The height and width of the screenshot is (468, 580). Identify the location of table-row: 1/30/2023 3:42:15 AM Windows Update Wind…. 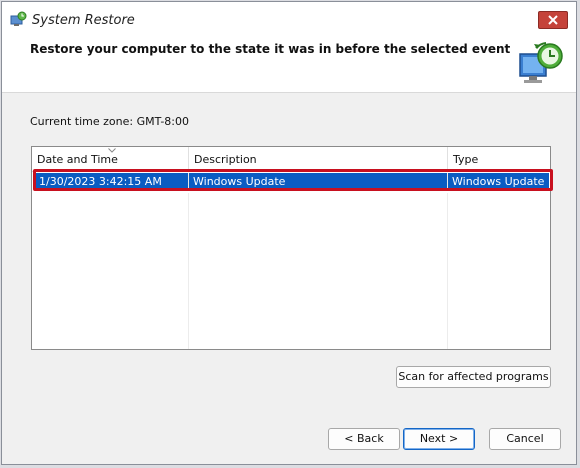
(292, 181).